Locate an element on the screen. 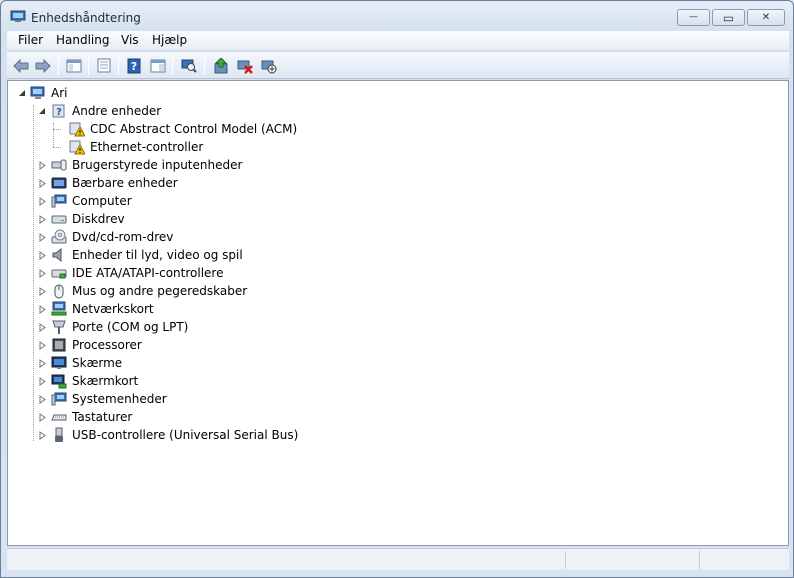 The image size is (794, 578). menu-vis: Vis is located at coordinates (130, 40).